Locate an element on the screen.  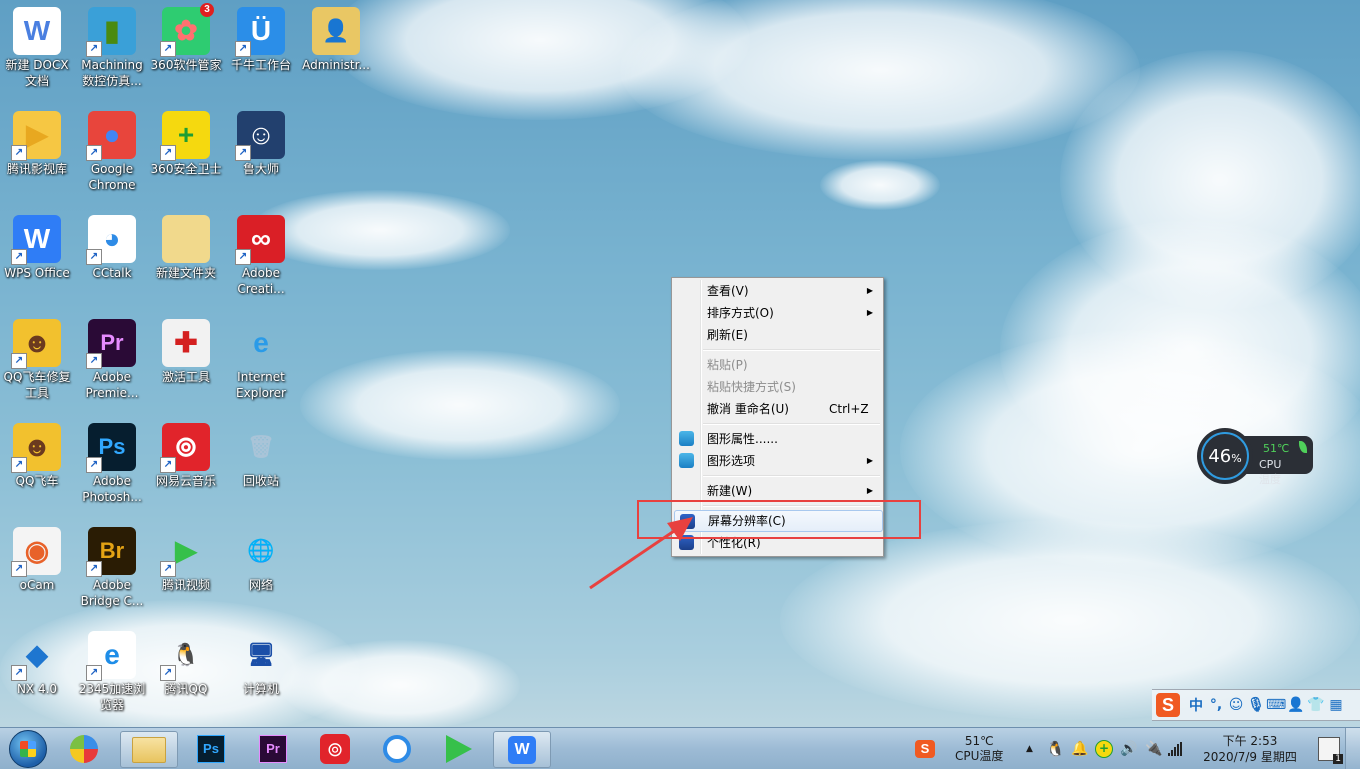
internet-explorer-icon: e is located at coordinates (261, 342).